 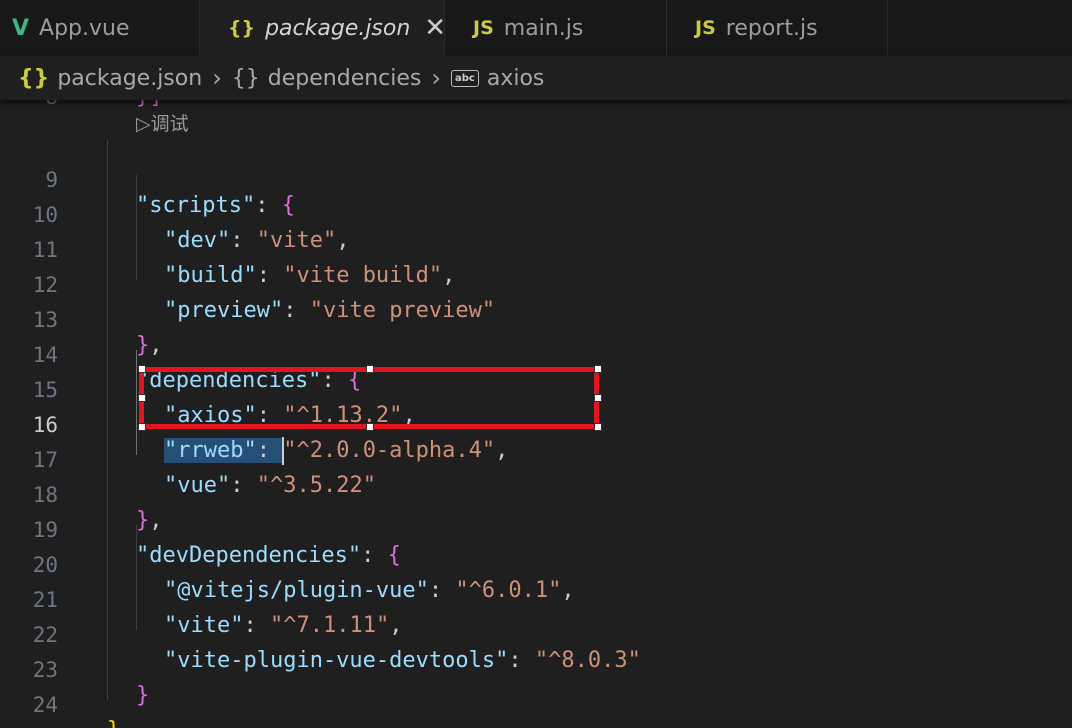 I want to click on code-line: 25, so click(x=536, y=713).